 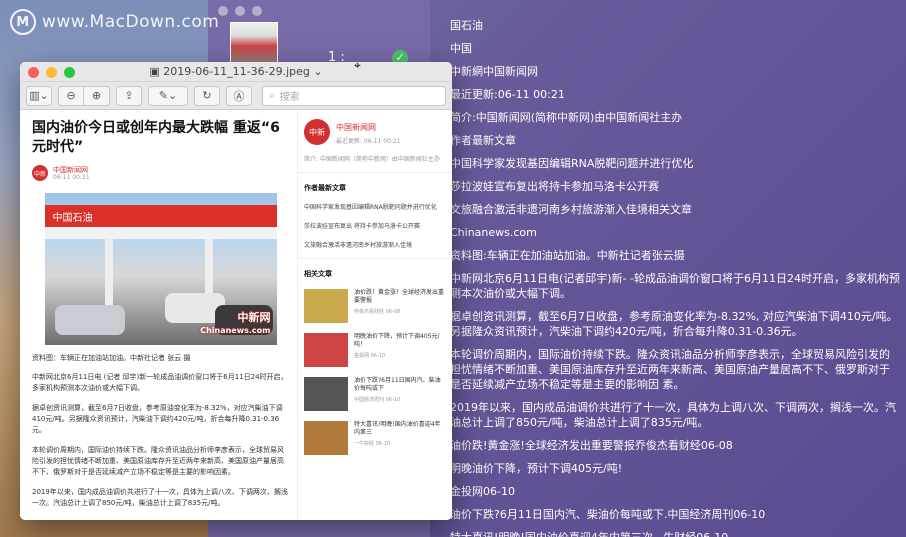 I want to click on ocr-line: 简介:中国新闻网(简称中新网)由中国新闻社主办, so click(x=566, y=117).